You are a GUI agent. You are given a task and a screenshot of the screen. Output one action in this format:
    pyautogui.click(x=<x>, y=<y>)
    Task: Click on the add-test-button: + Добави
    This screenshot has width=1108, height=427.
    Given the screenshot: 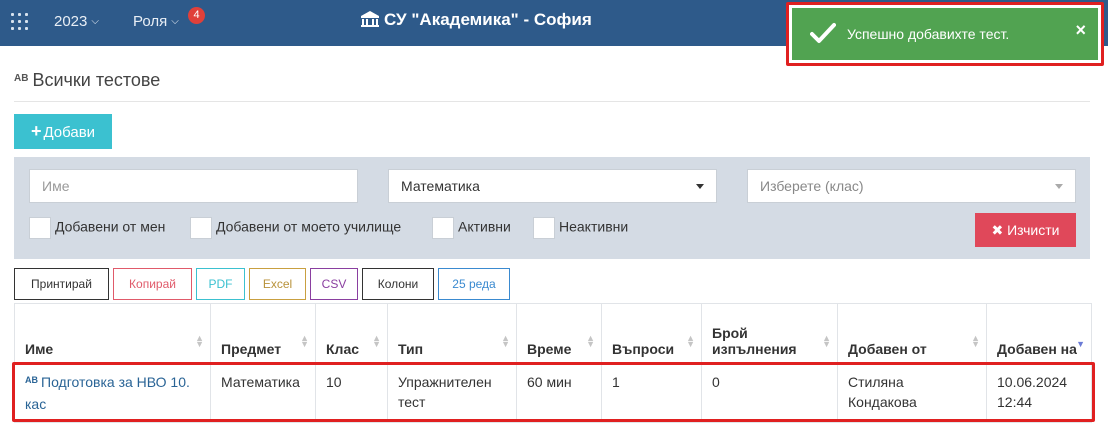 What is the action you would take?
    pyautogui.click(x=63, y=131)
    